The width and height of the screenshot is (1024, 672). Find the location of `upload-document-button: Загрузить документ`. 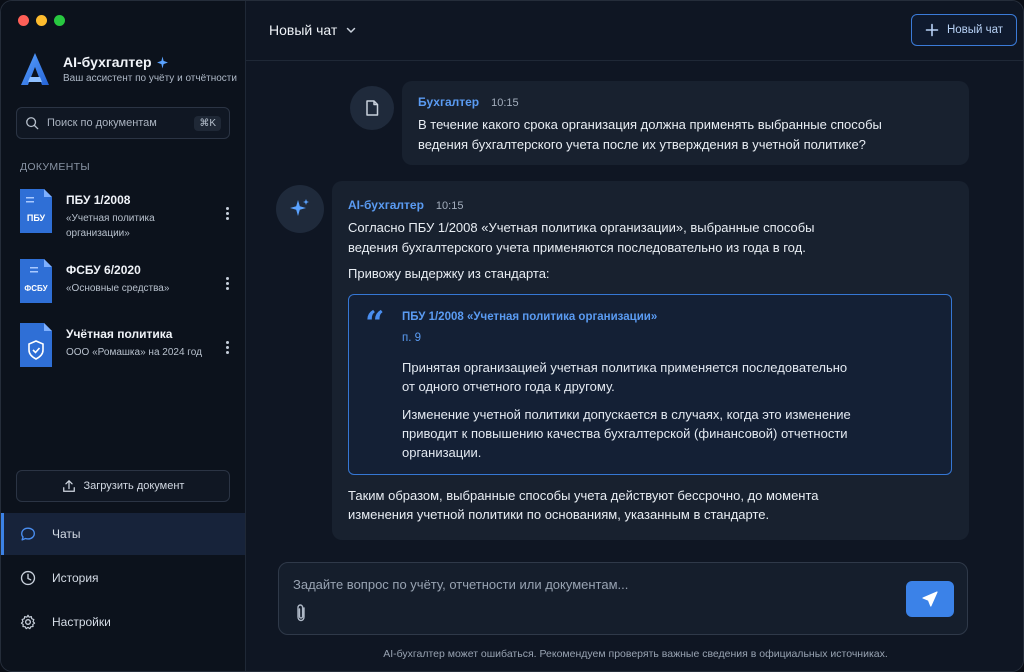

upload-document-button: Загрузить документ is located at coordinates (123, 486).